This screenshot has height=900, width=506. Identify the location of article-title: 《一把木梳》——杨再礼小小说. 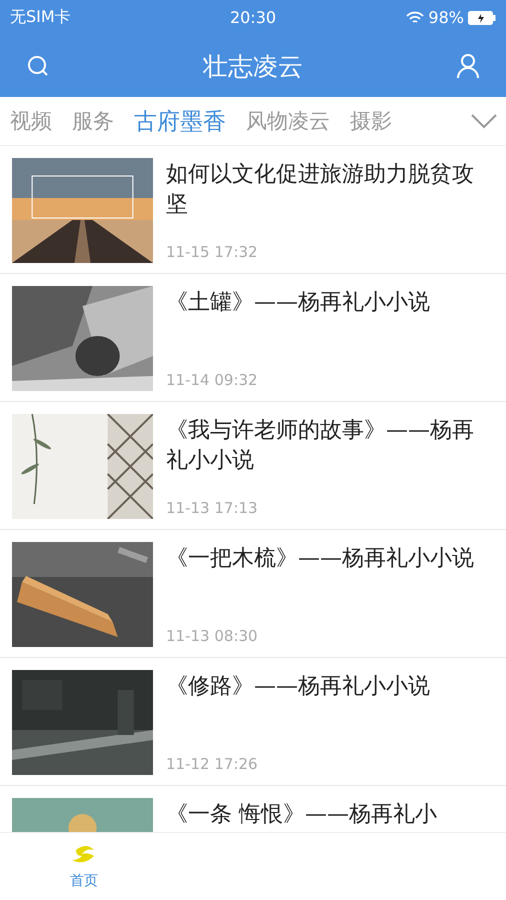
(320, 559).